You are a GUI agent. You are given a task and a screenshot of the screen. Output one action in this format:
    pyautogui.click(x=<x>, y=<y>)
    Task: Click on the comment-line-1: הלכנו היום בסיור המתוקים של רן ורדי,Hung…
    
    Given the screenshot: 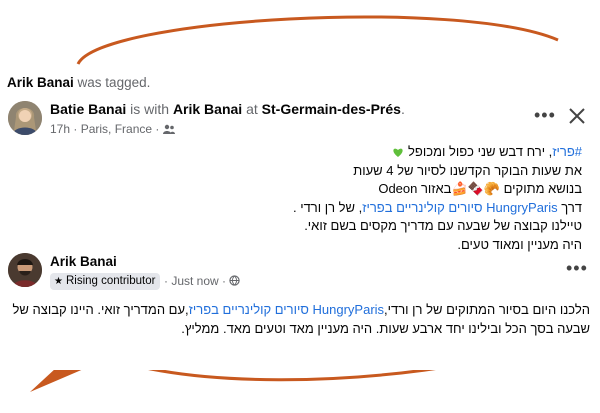 What is the action you would take?
    pyautogui.click(x=301, y=309)
    